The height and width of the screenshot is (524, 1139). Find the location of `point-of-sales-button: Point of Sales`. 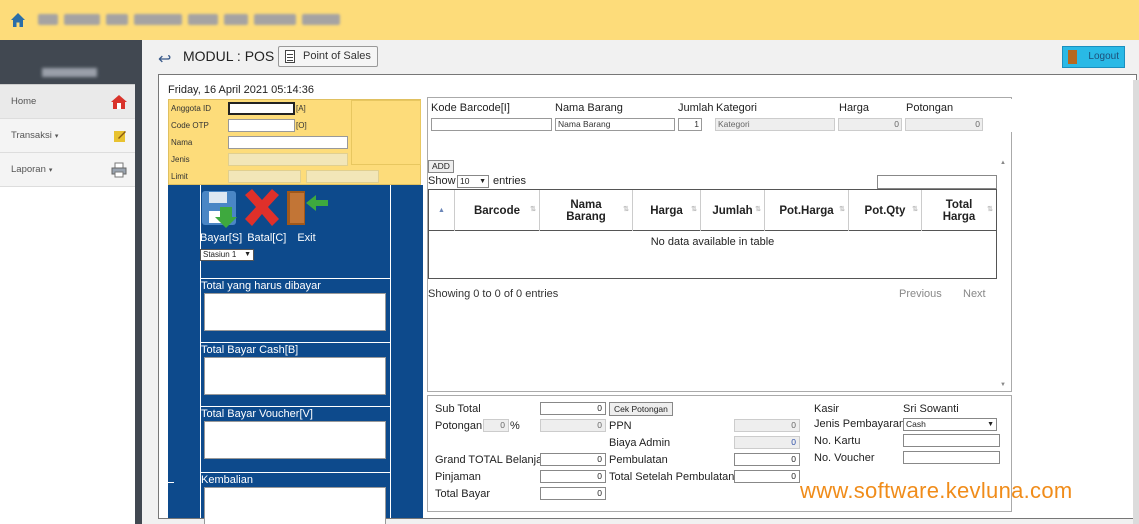

point-of-sales-button: Point of Sales is located at coordinates (328, 56).